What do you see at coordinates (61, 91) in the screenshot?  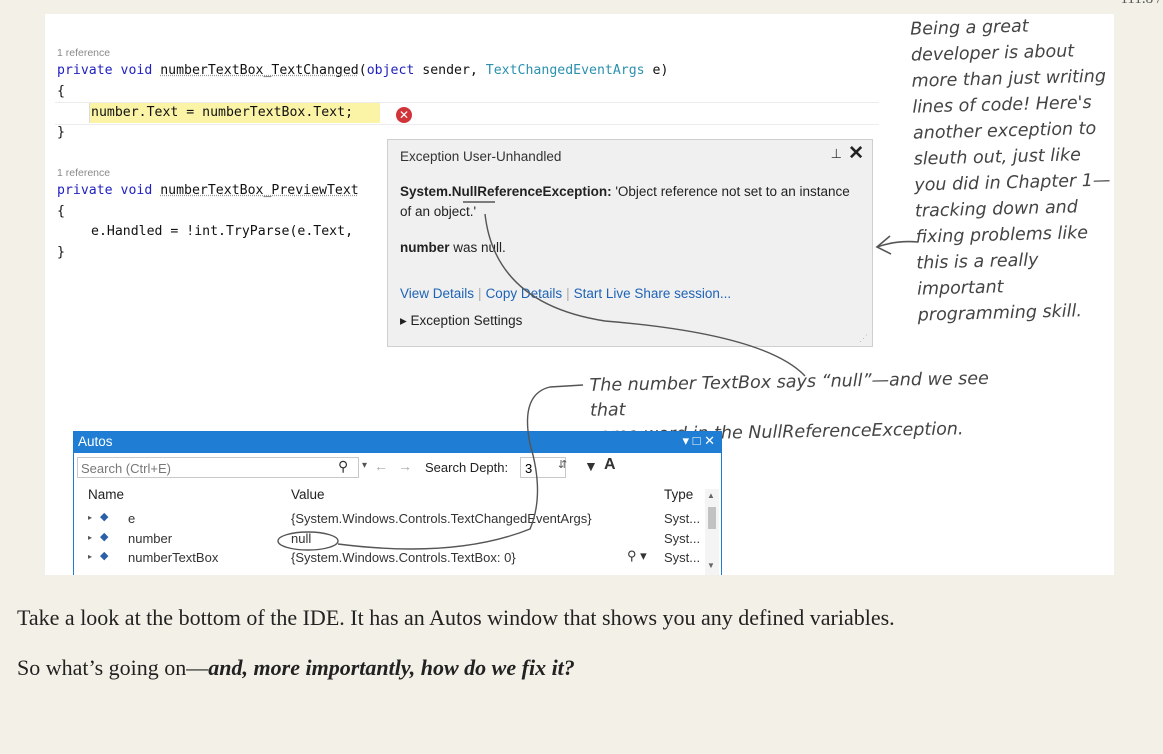 I see `brace-open-1: {` at bounding box center [61, 91].